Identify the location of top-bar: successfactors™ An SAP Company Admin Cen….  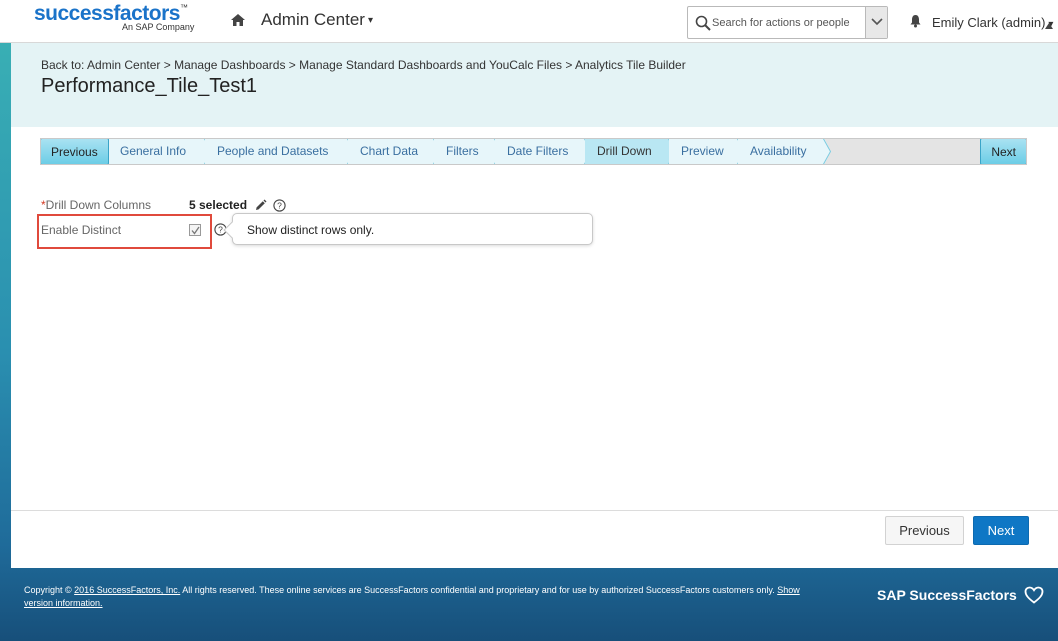
(529, 21).